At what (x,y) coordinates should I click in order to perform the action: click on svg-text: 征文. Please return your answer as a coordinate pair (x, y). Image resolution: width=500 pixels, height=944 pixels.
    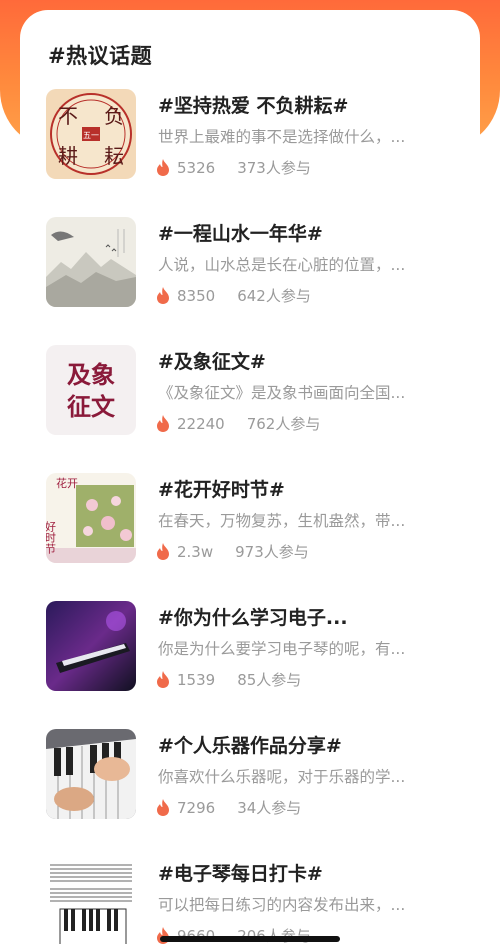
    Looking at the image, I should click on (91, 406).